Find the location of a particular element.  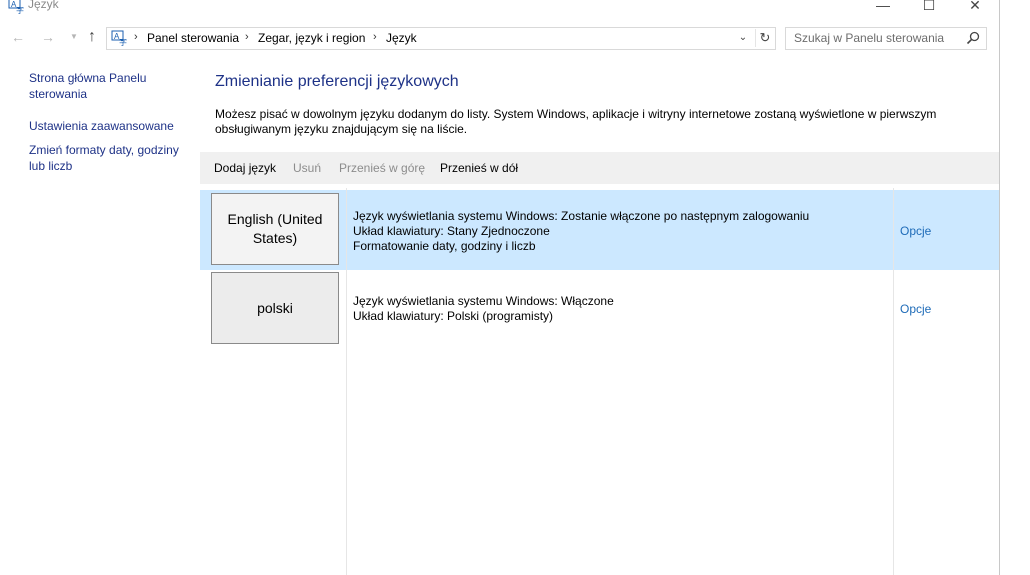

close-button: ✕ is located at coordinates (975, 8).